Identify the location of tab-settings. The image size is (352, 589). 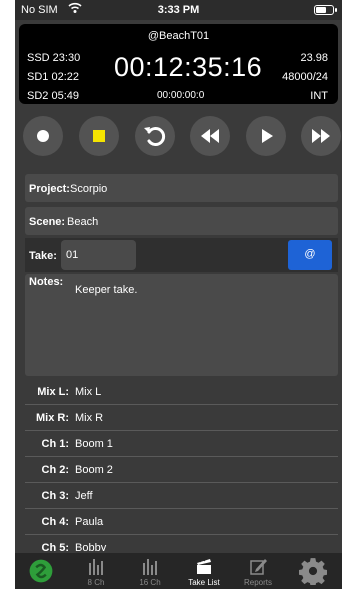
(314, 571).